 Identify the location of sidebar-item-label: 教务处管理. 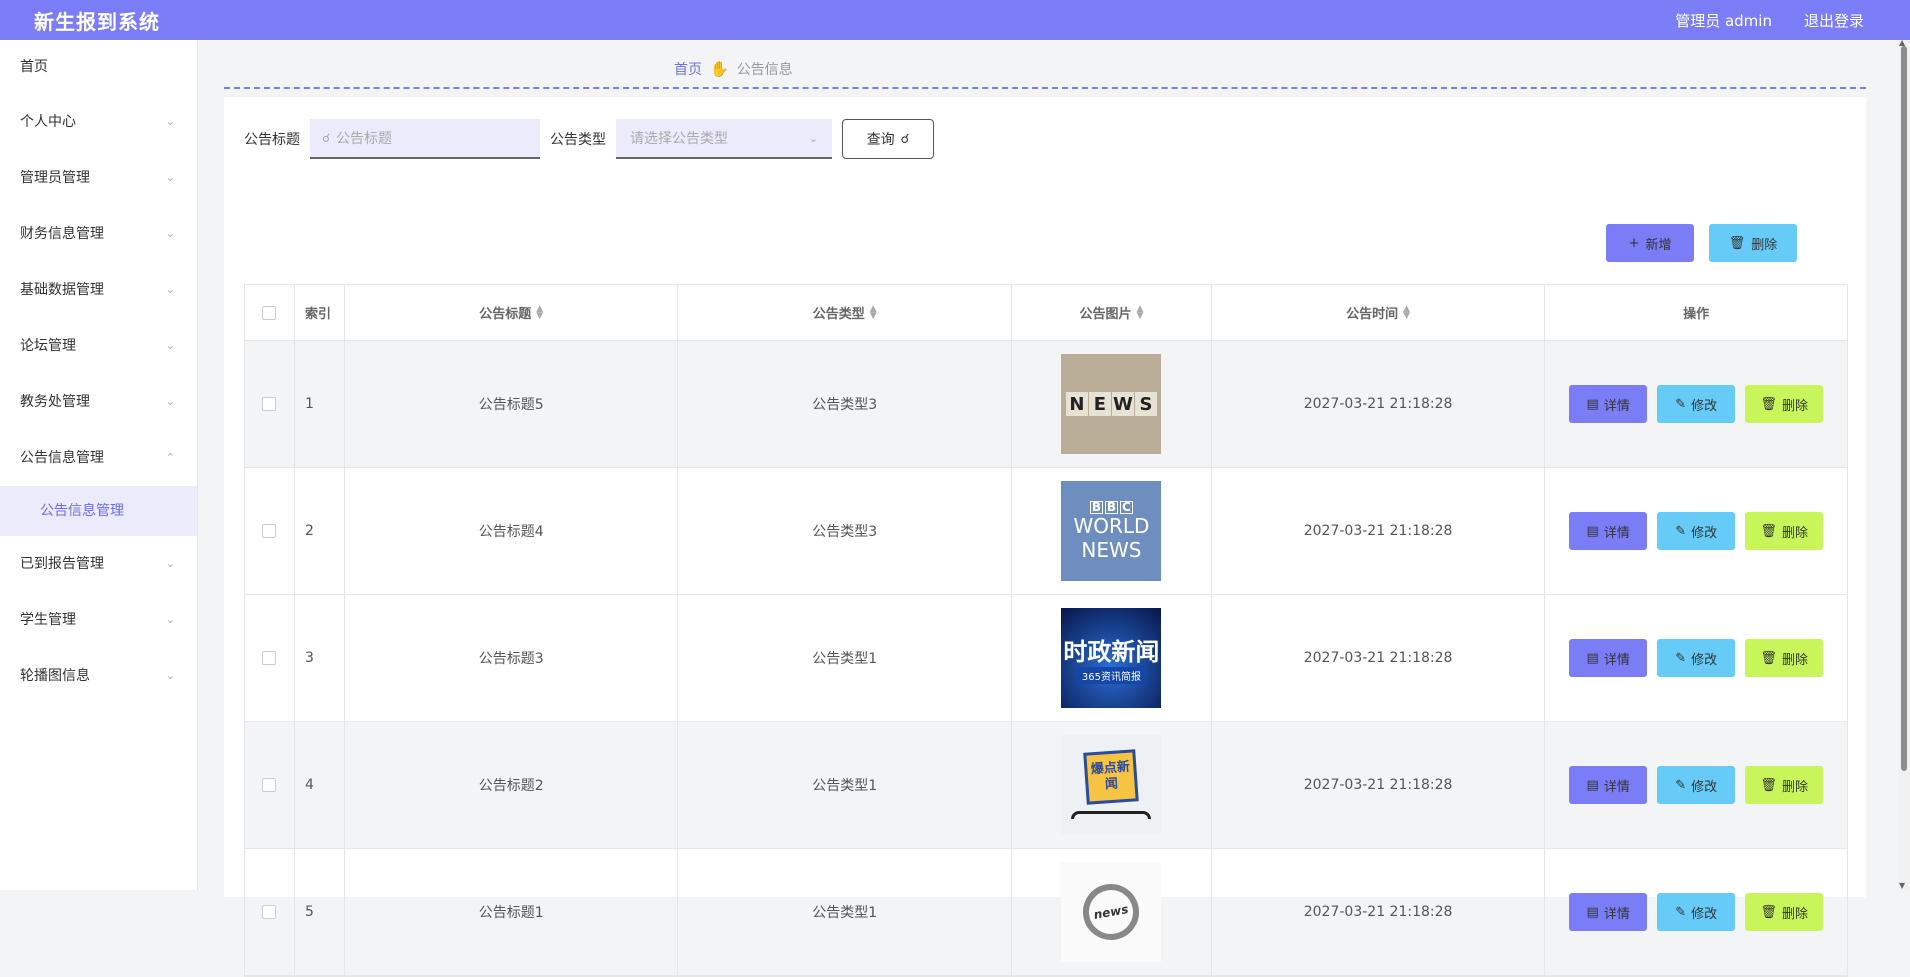
(55, 402).